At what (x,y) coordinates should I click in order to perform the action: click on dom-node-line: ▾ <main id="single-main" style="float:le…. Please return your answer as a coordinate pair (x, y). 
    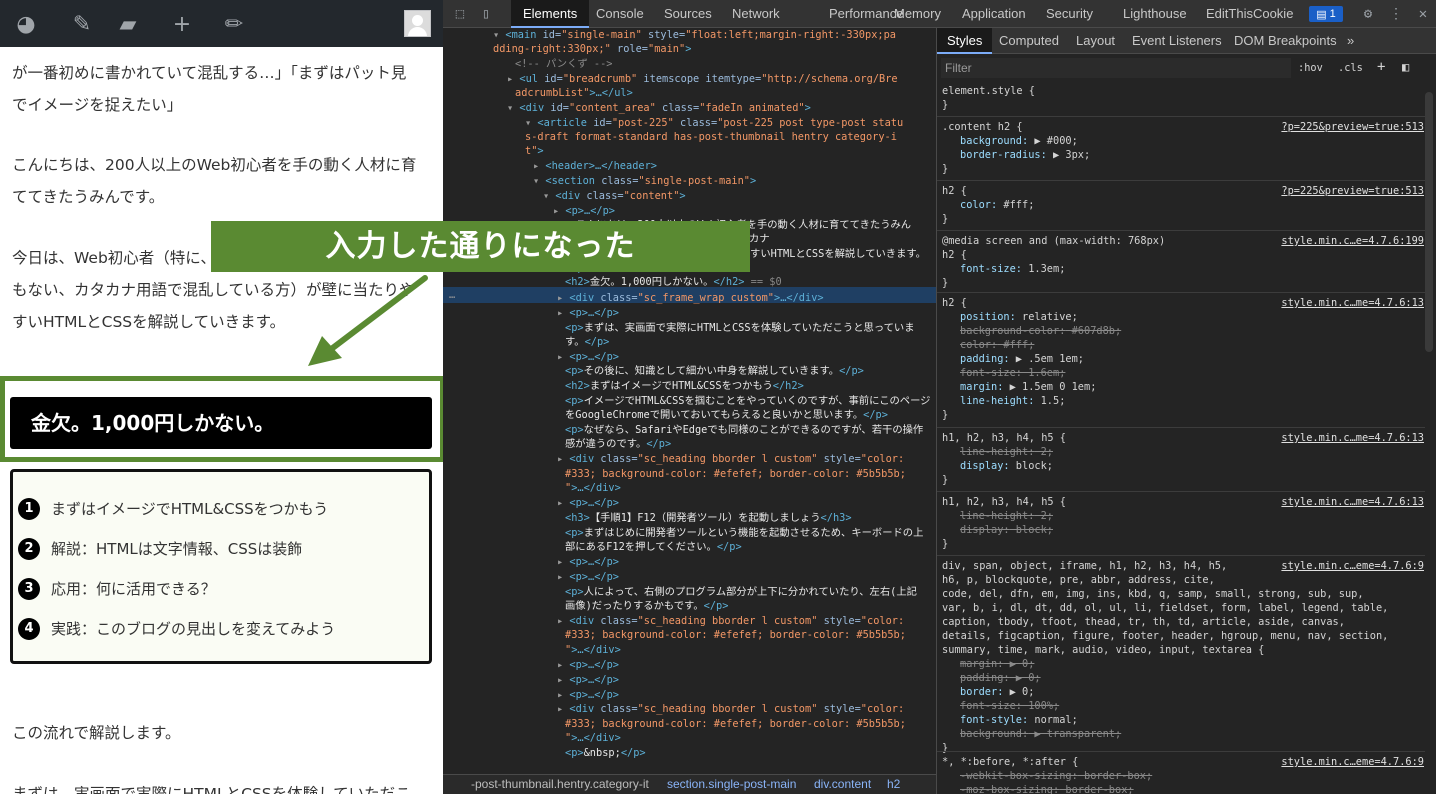
    Looking at the image, I should click on (694, 35).